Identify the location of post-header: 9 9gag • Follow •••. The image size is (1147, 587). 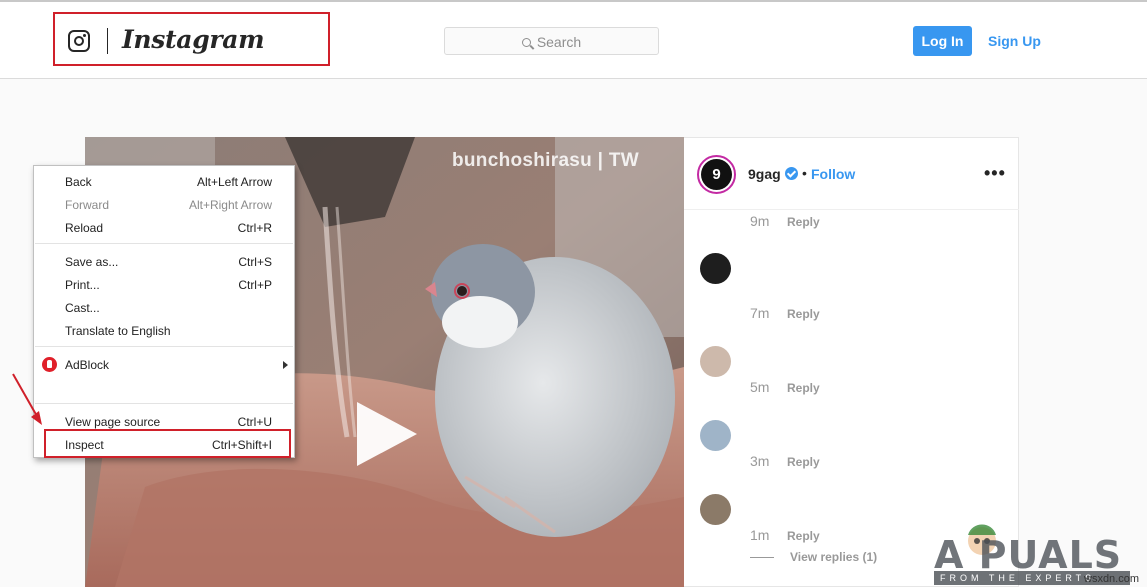
(851, 174).